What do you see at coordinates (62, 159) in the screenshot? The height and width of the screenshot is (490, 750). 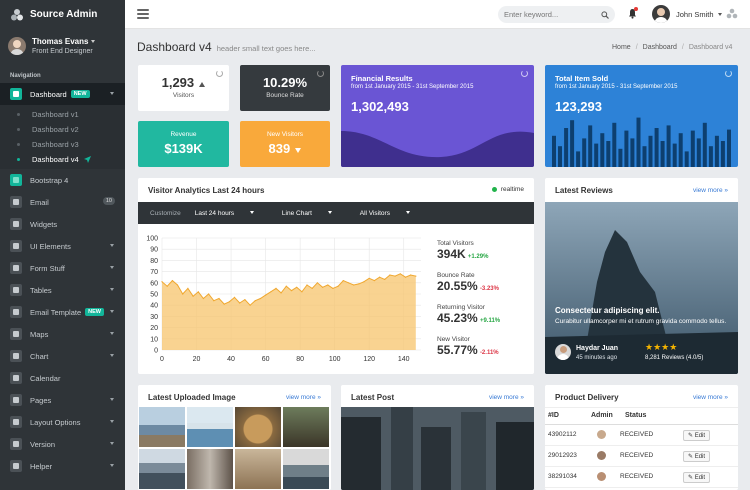 I see `sidebar-subitem-dashboard-v4: Dashboard v4` at bounding box center [62, 159].